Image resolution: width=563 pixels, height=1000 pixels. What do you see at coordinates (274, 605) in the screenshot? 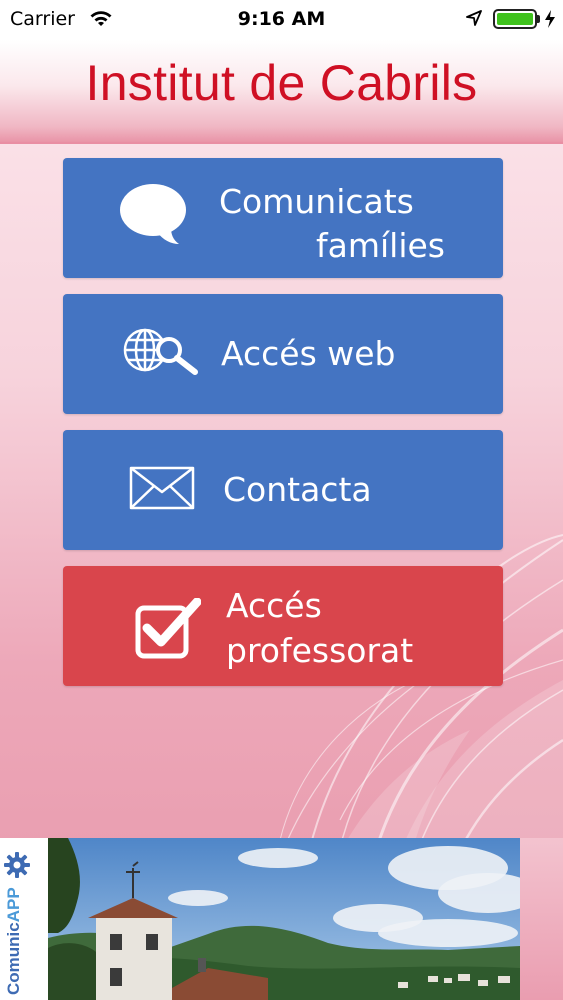
I see `acces-professorat-label-line1: Accés` at bounding box center [274, 605].